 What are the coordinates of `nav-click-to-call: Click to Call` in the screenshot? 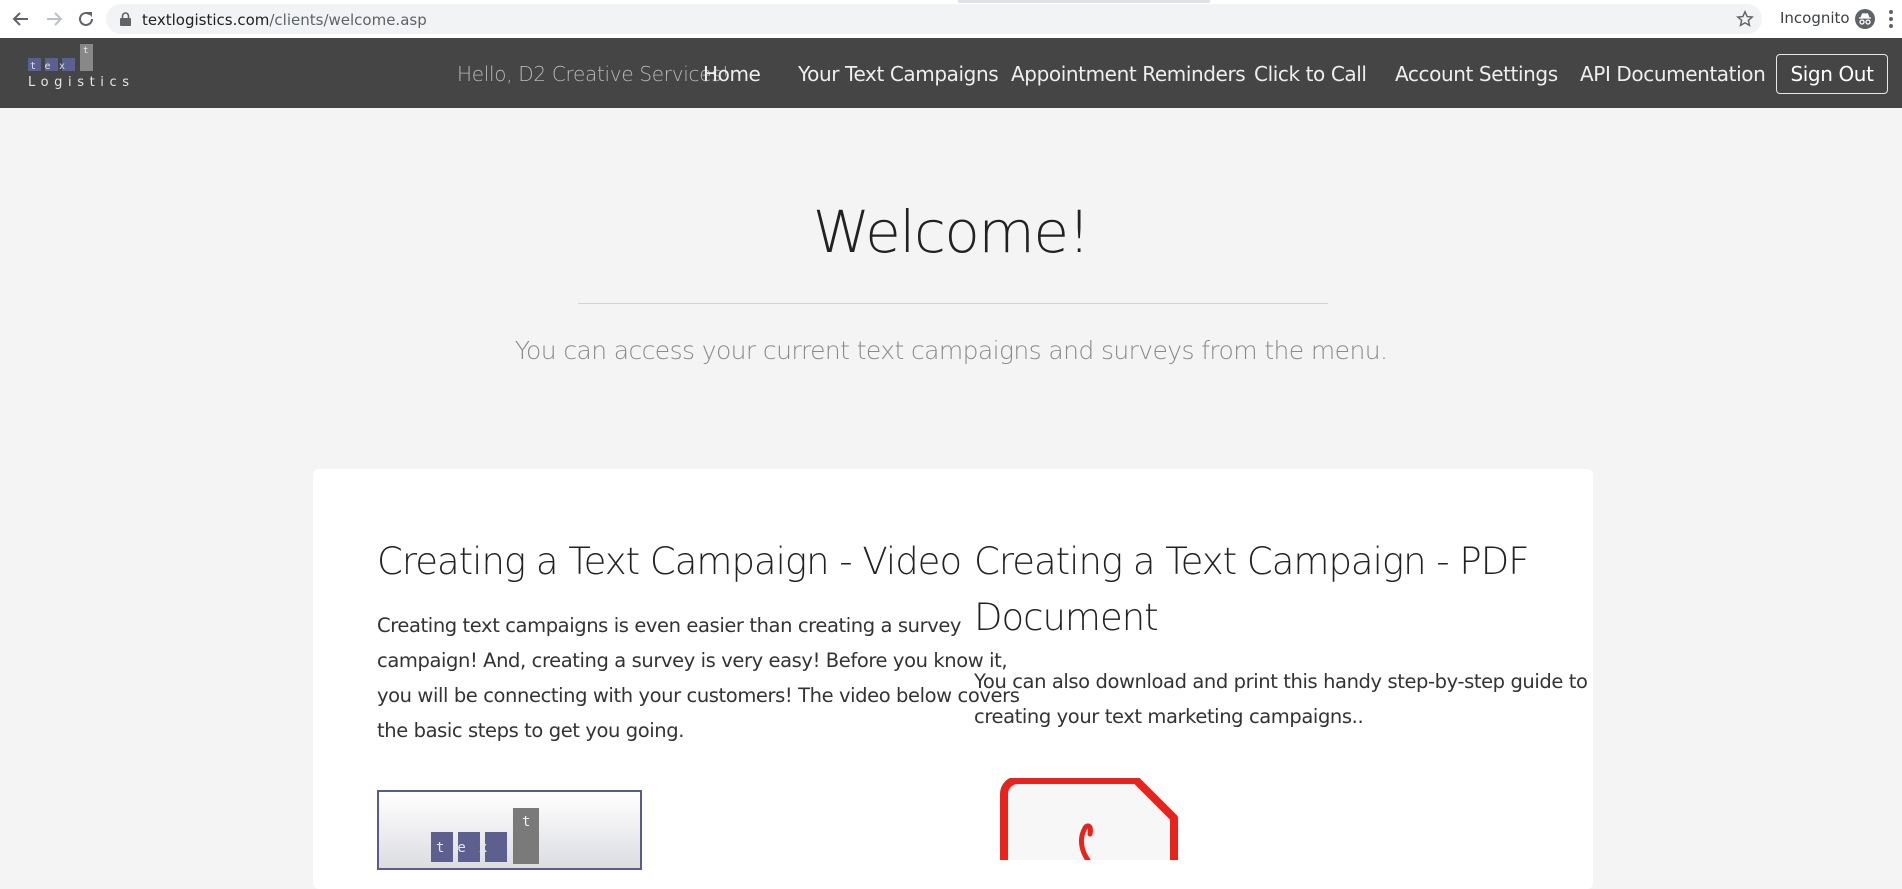 It's located at (1310, 74).